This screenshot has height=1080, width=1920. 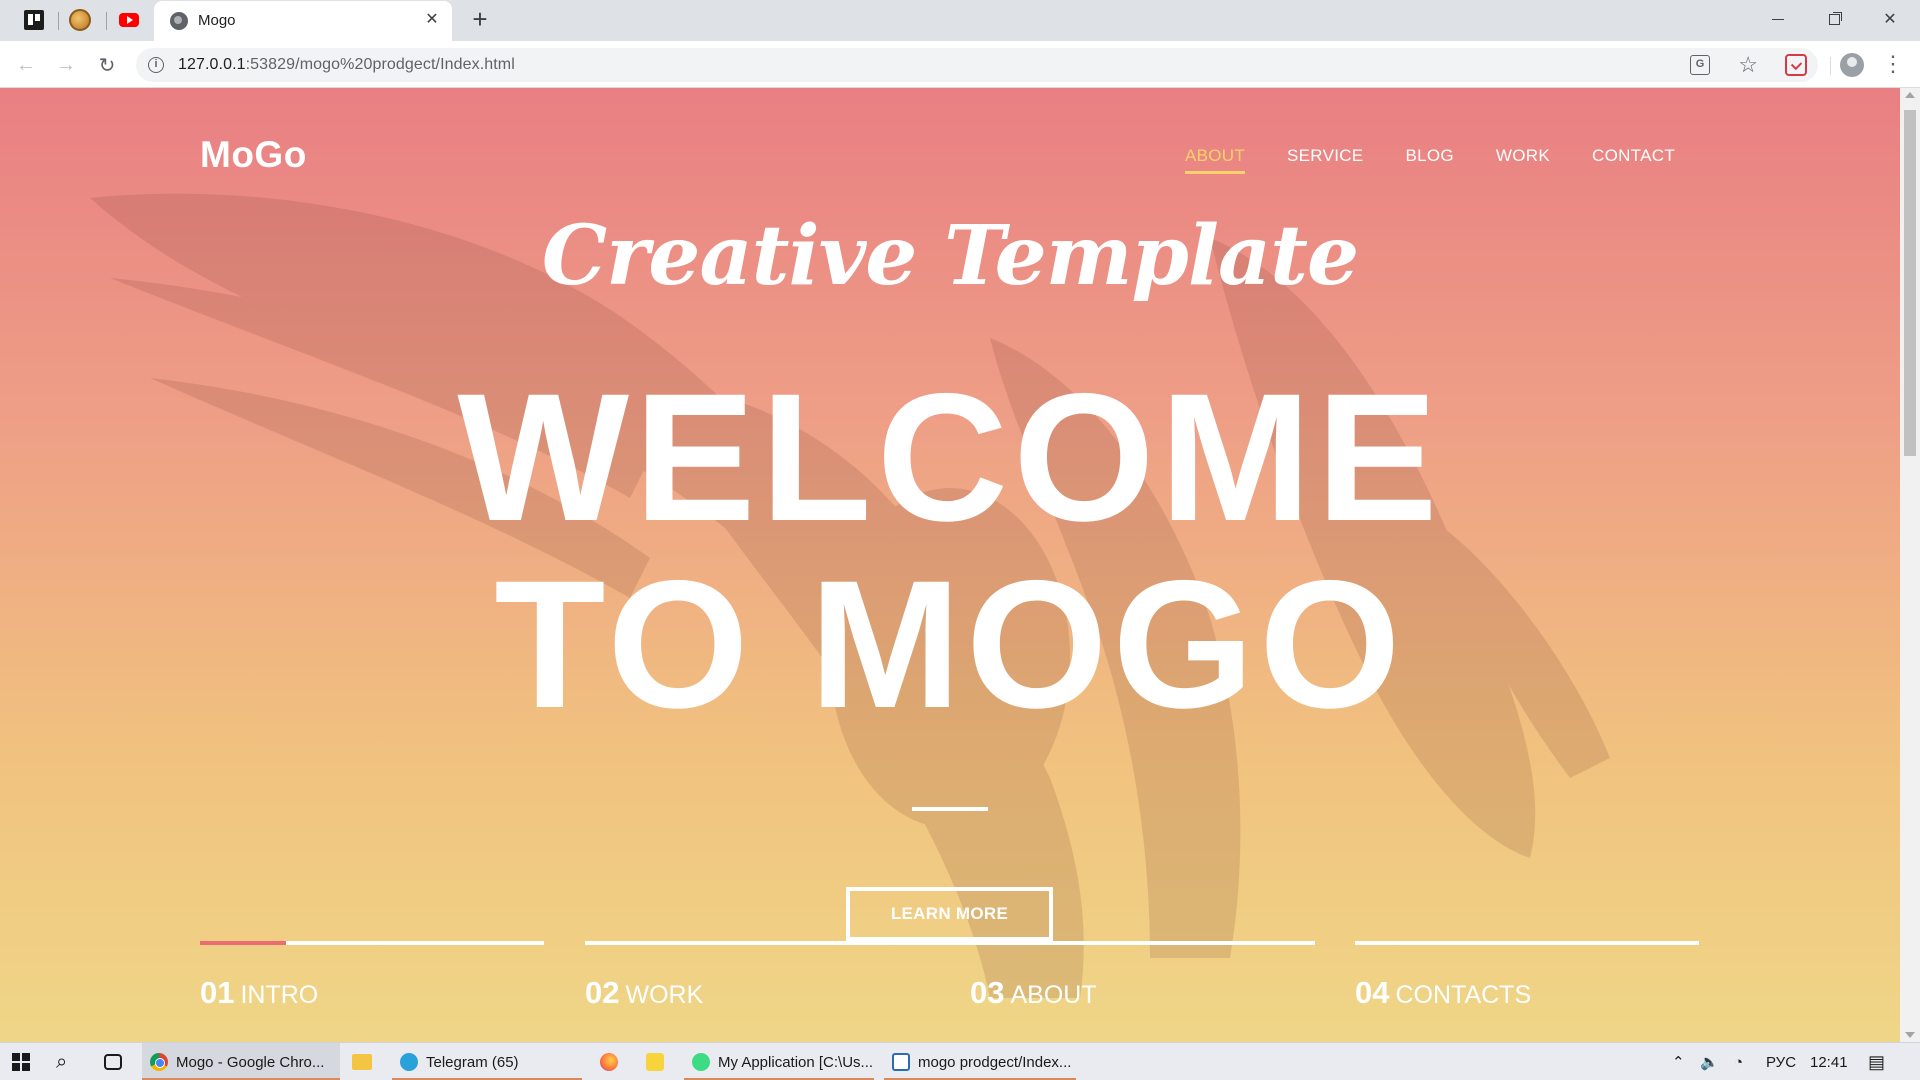 I want to click on windows-icon, so click(x=21, y=1062).